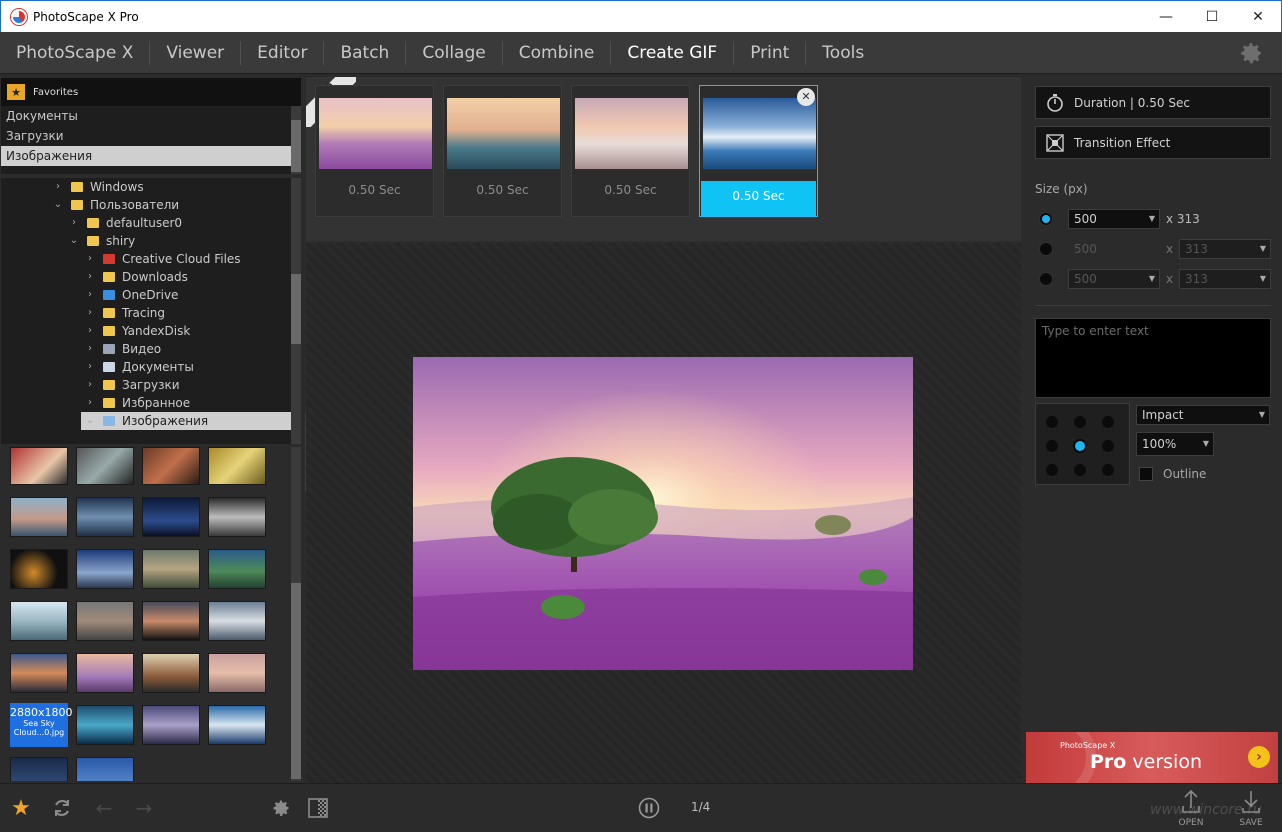  I want to click on tree-item: › Creative Cloud Files, so click(146, 259).